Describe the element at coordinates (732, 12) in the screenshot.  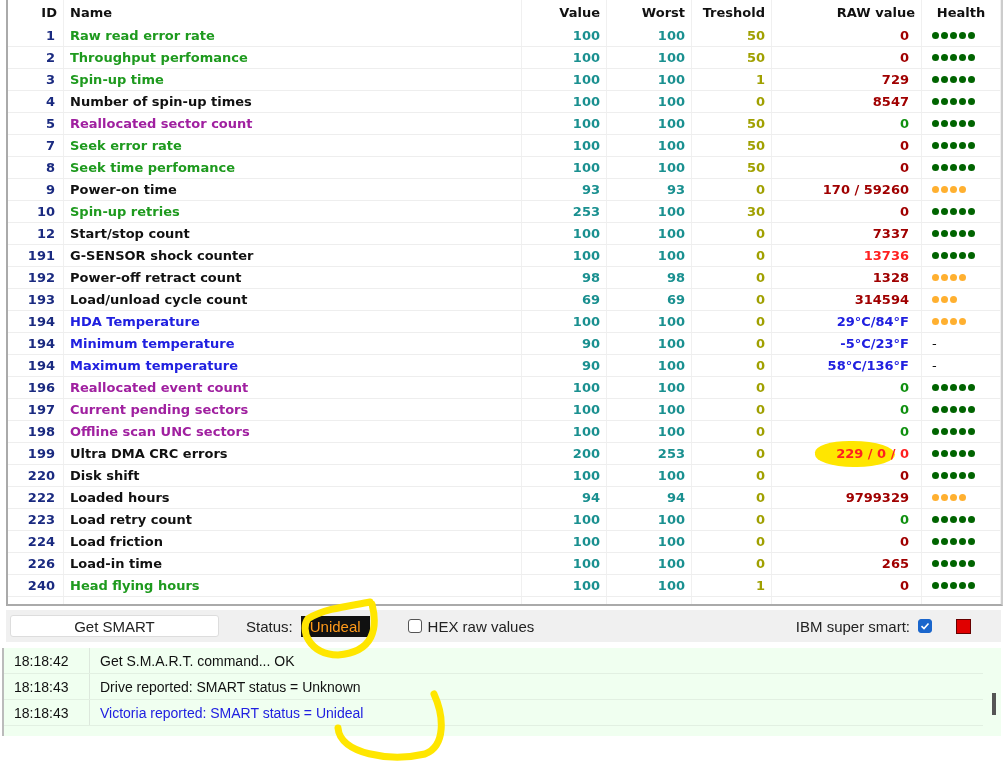
I see `column-header: Treshold` at that location.